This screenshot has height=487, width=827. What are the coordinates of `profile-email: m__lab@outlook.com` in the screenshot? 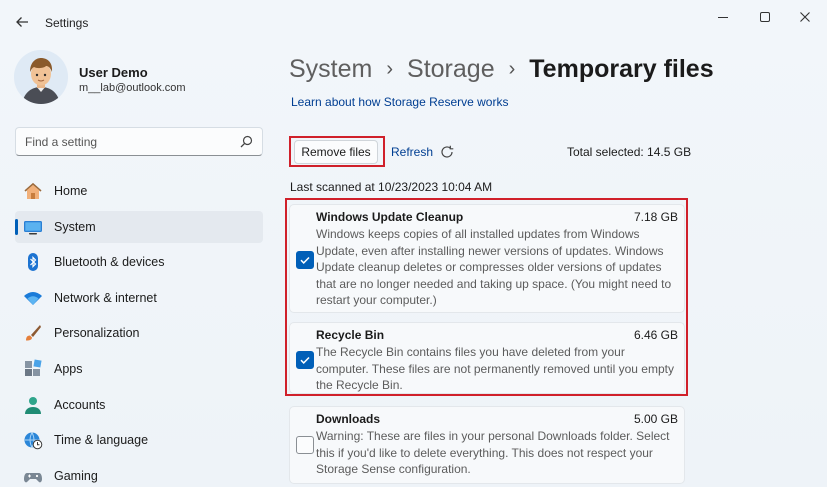 It's located at (132, 88).